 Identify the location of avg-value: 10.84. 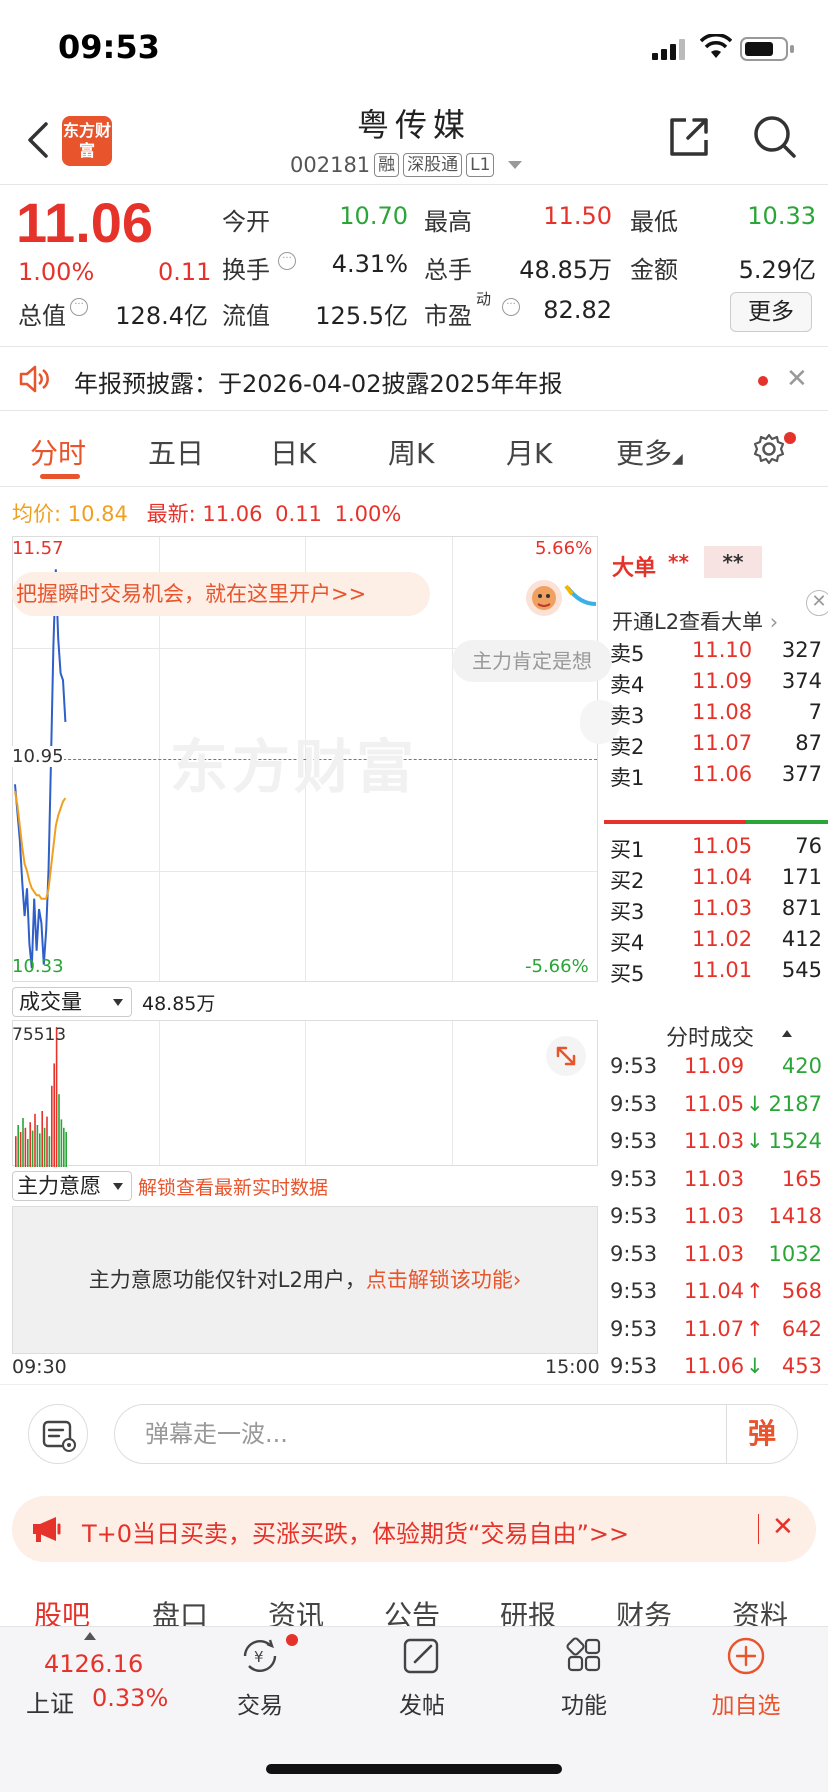
(97, 514).